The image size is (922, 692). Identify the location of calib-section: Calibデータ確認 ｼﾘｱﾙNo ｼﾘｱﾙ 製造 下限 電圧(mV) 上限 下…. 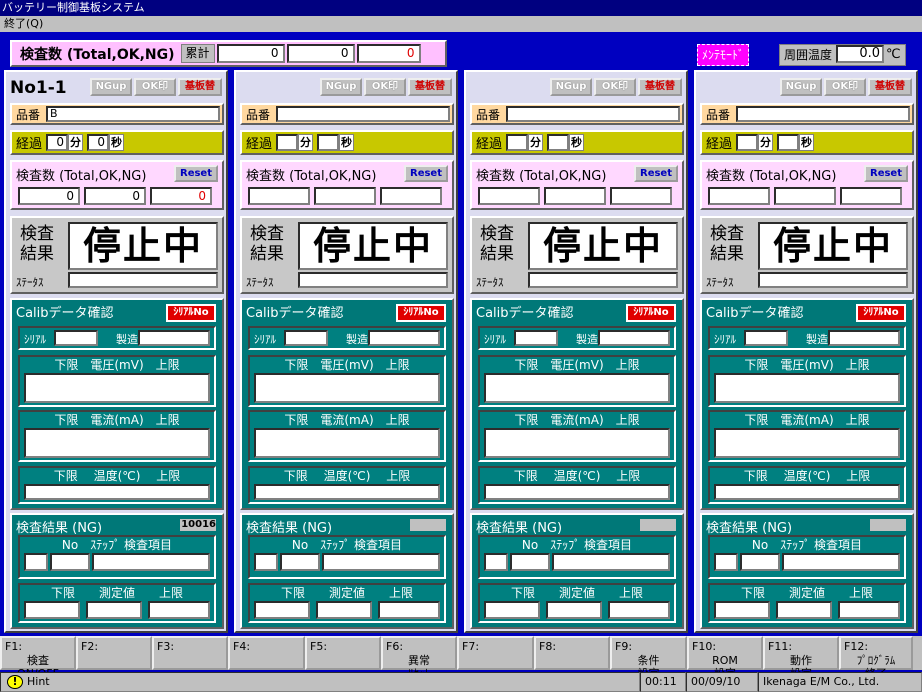
(577, 404).